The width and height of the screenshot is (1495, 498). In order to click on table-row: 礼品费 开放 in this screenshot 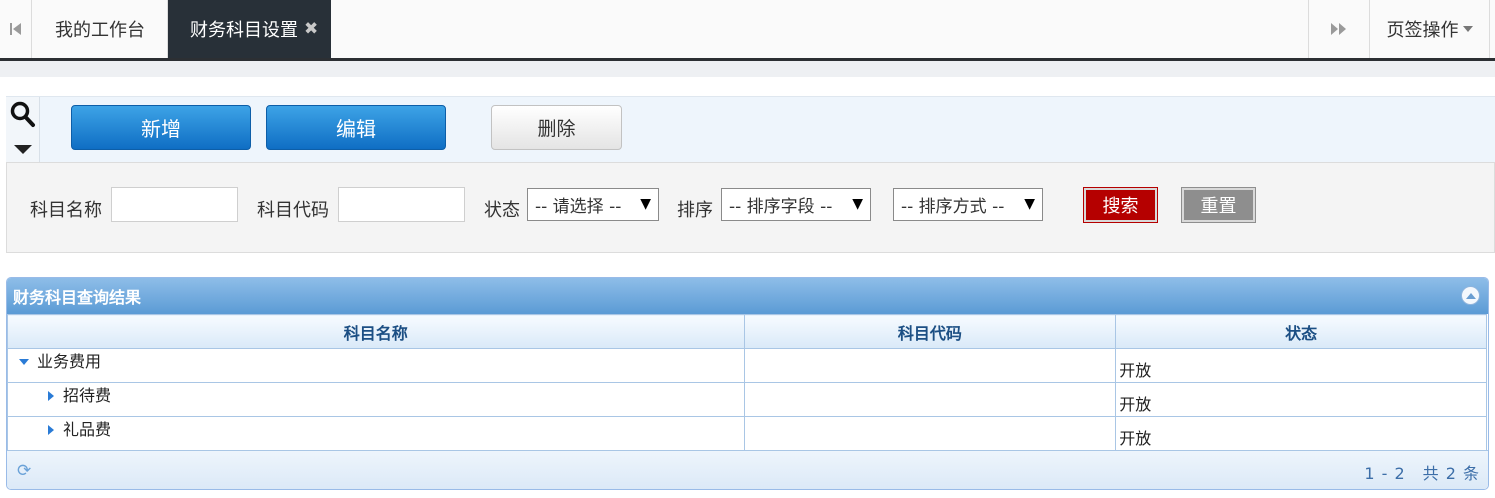, I will do `click(747, 433)`.